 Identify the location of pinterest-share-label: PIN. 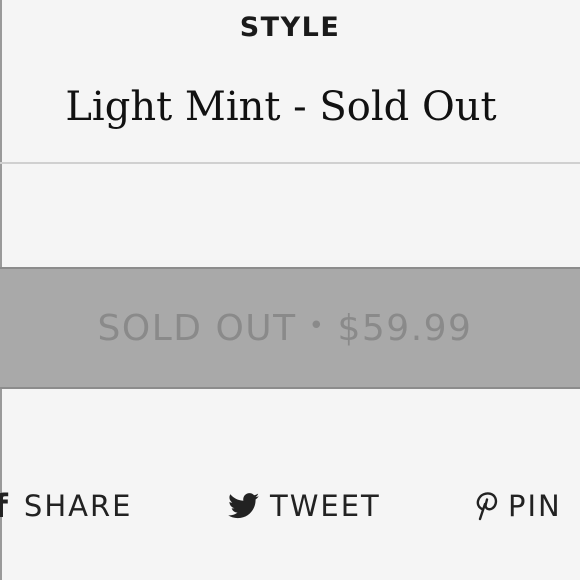
(535, 506).